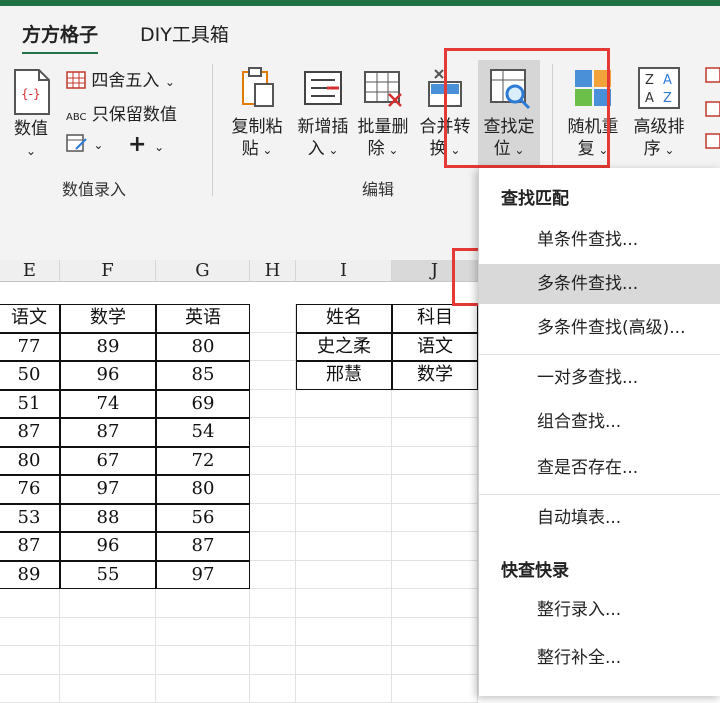  What do you see at coordinates (344, 347) in the screenshot?
I see `lookup-cell: 史之柔` at bounding box center [344, 347].